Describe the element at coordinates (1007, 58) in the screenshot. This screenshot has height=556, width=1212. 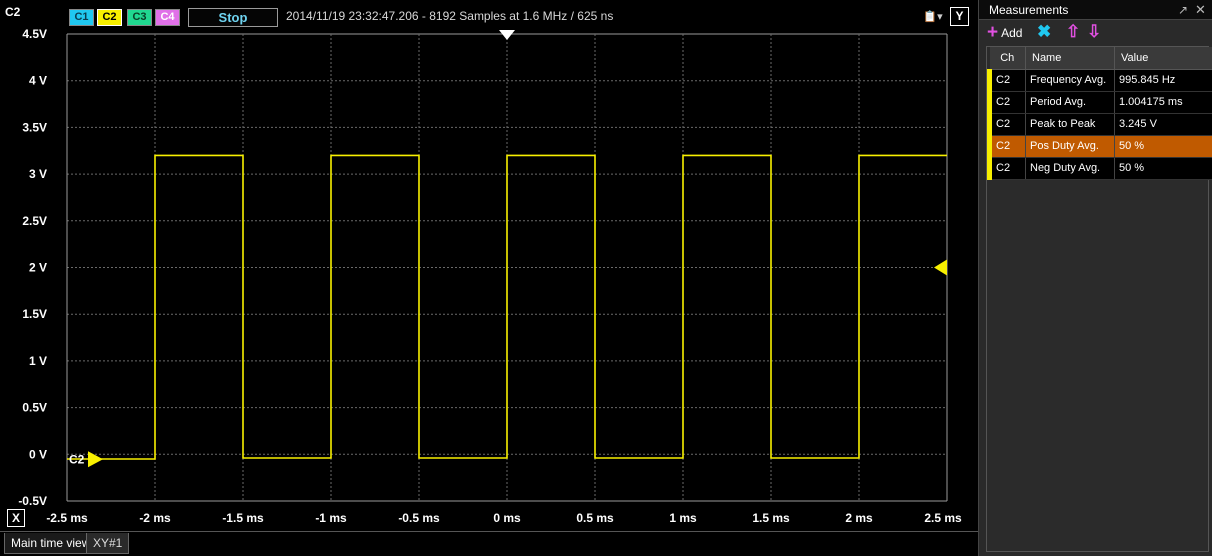
I see `column-header-ch: Ch` at that location.